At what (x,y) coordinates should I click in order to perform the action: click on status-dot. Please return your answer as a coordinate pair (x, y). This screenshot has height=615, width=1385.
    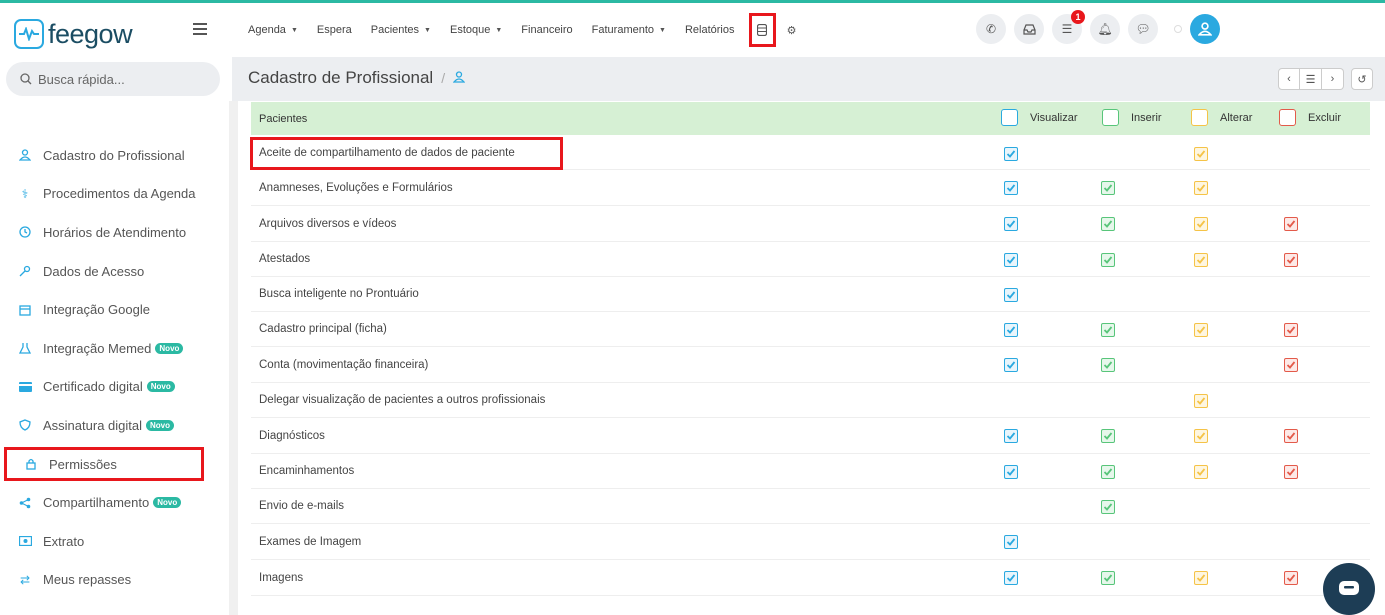
    Looking at the image, I should click on (1178, 29).